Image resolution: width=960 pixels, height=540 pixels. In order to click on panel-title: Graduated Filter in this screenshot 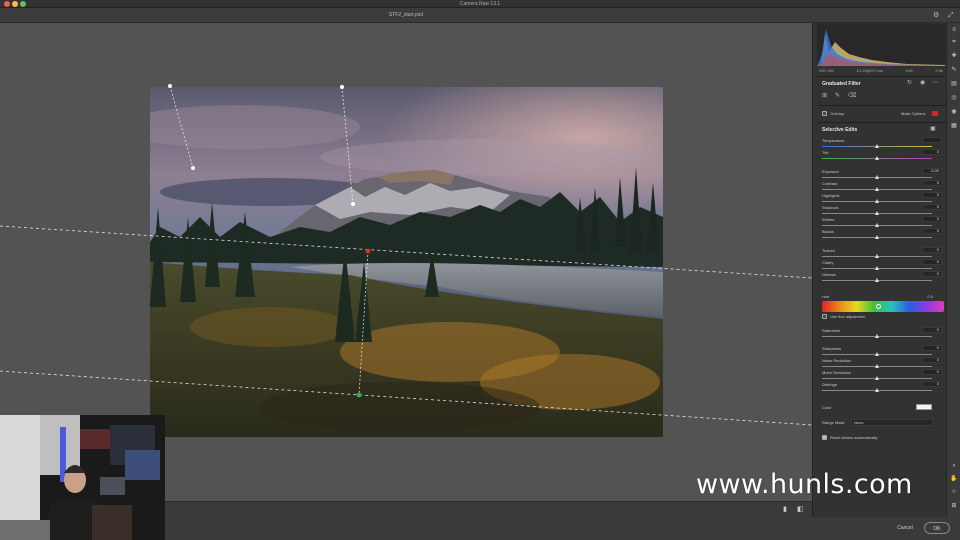, I will do `click(841, 84)`.